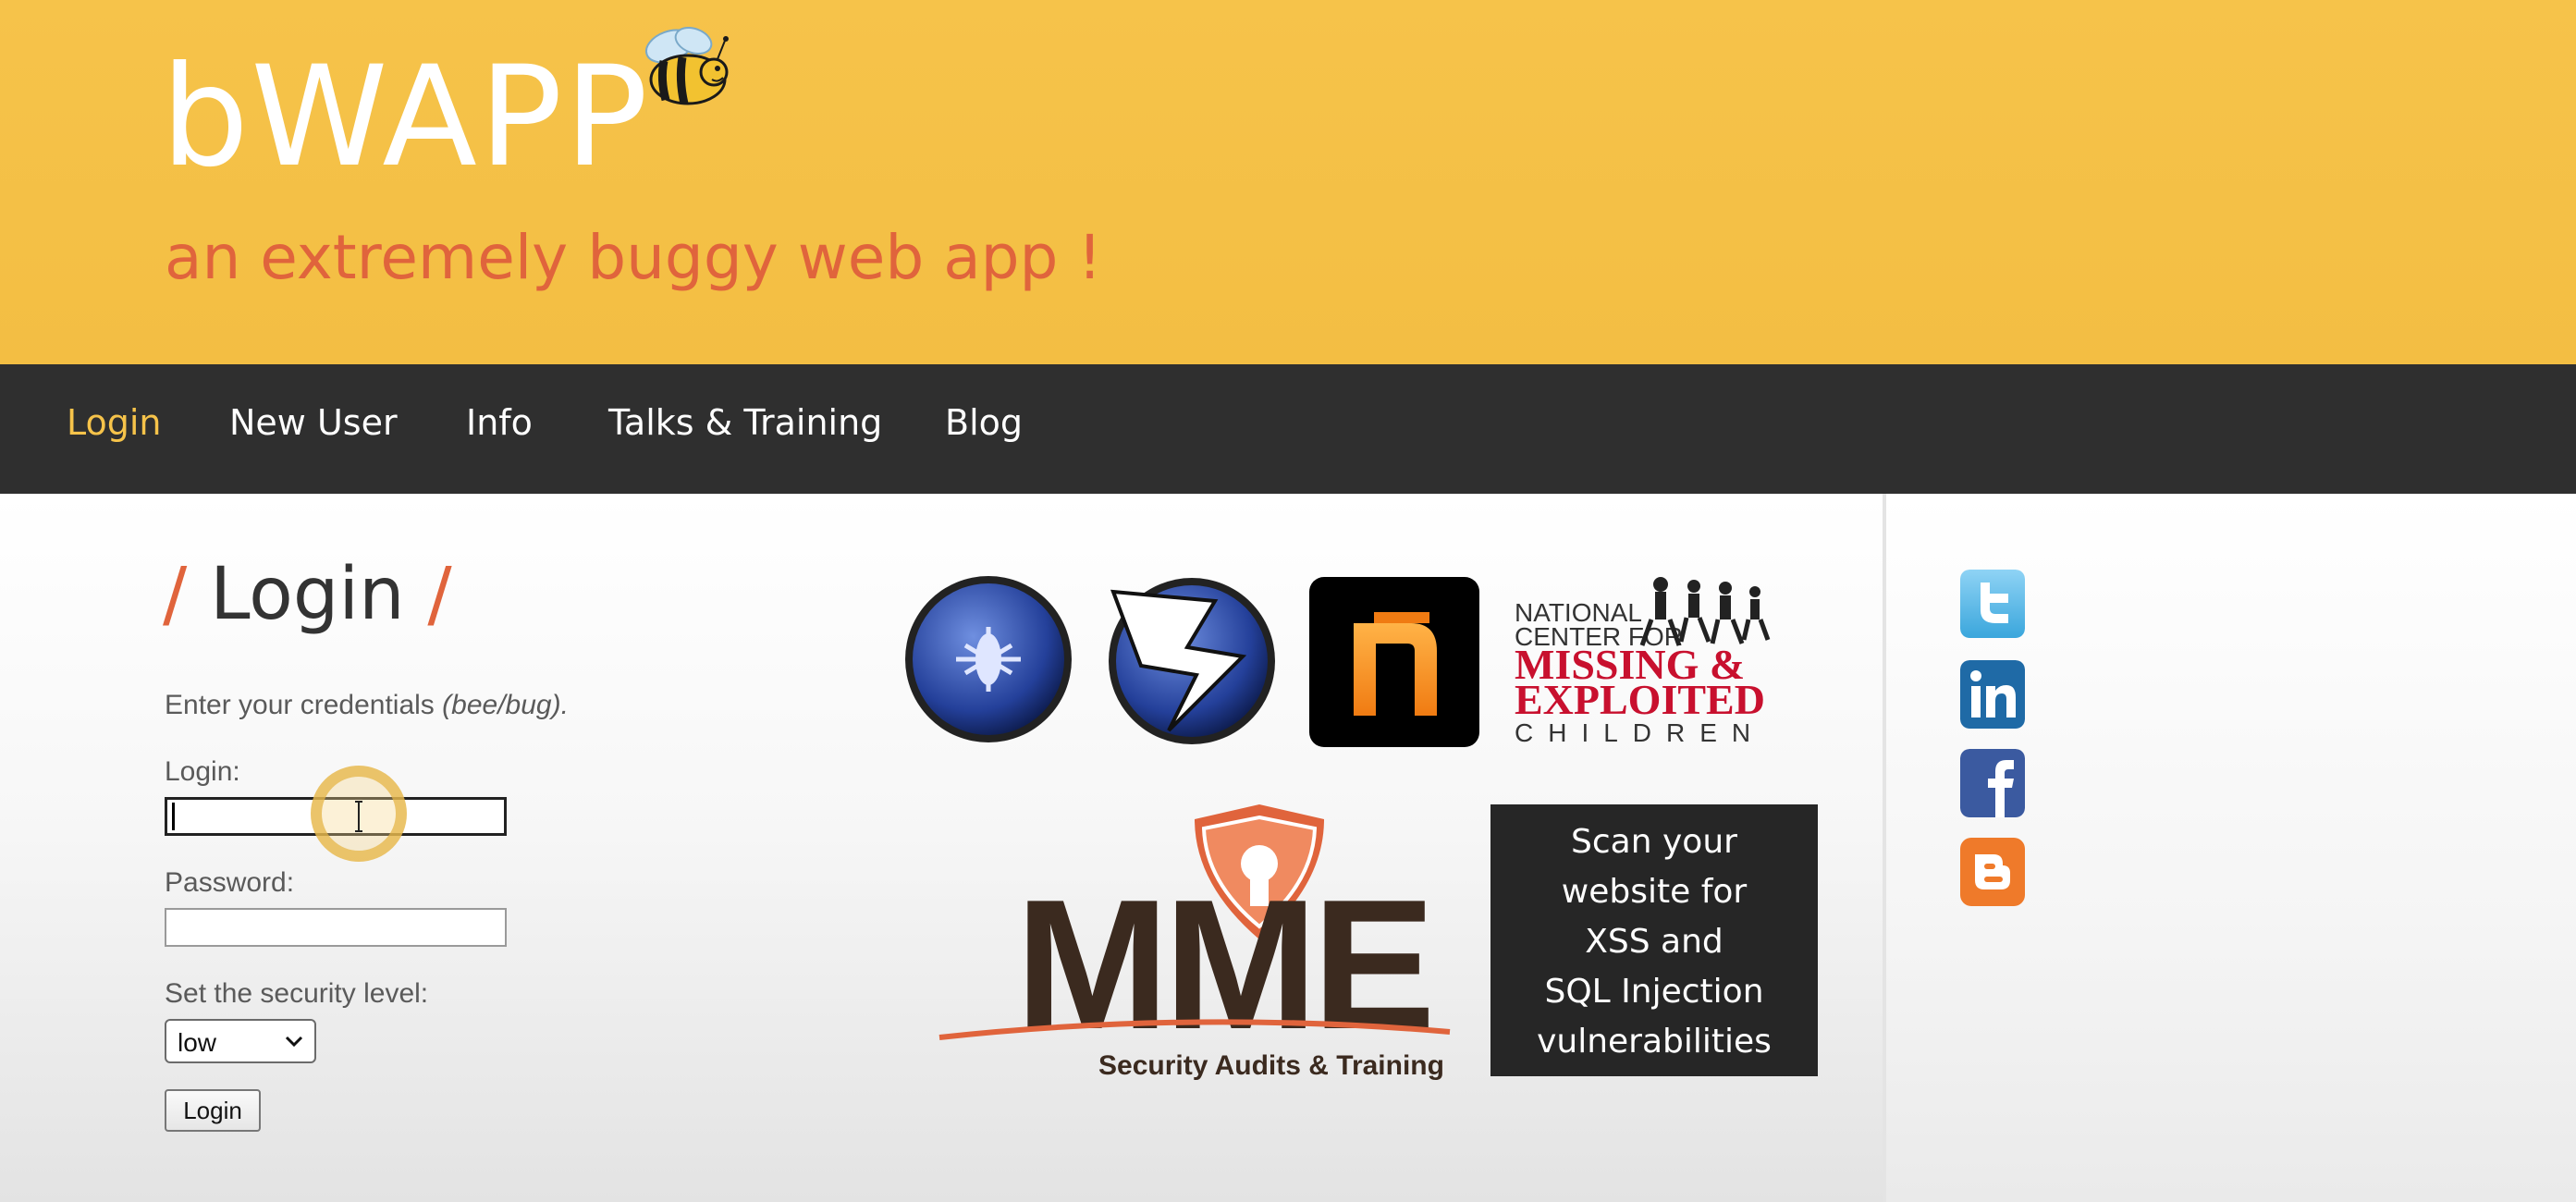 Image resolution: width=2576 pixels, height=1202 pixels. I want to click on svg-text: Security Audits & Training, so click(1271, 1065).